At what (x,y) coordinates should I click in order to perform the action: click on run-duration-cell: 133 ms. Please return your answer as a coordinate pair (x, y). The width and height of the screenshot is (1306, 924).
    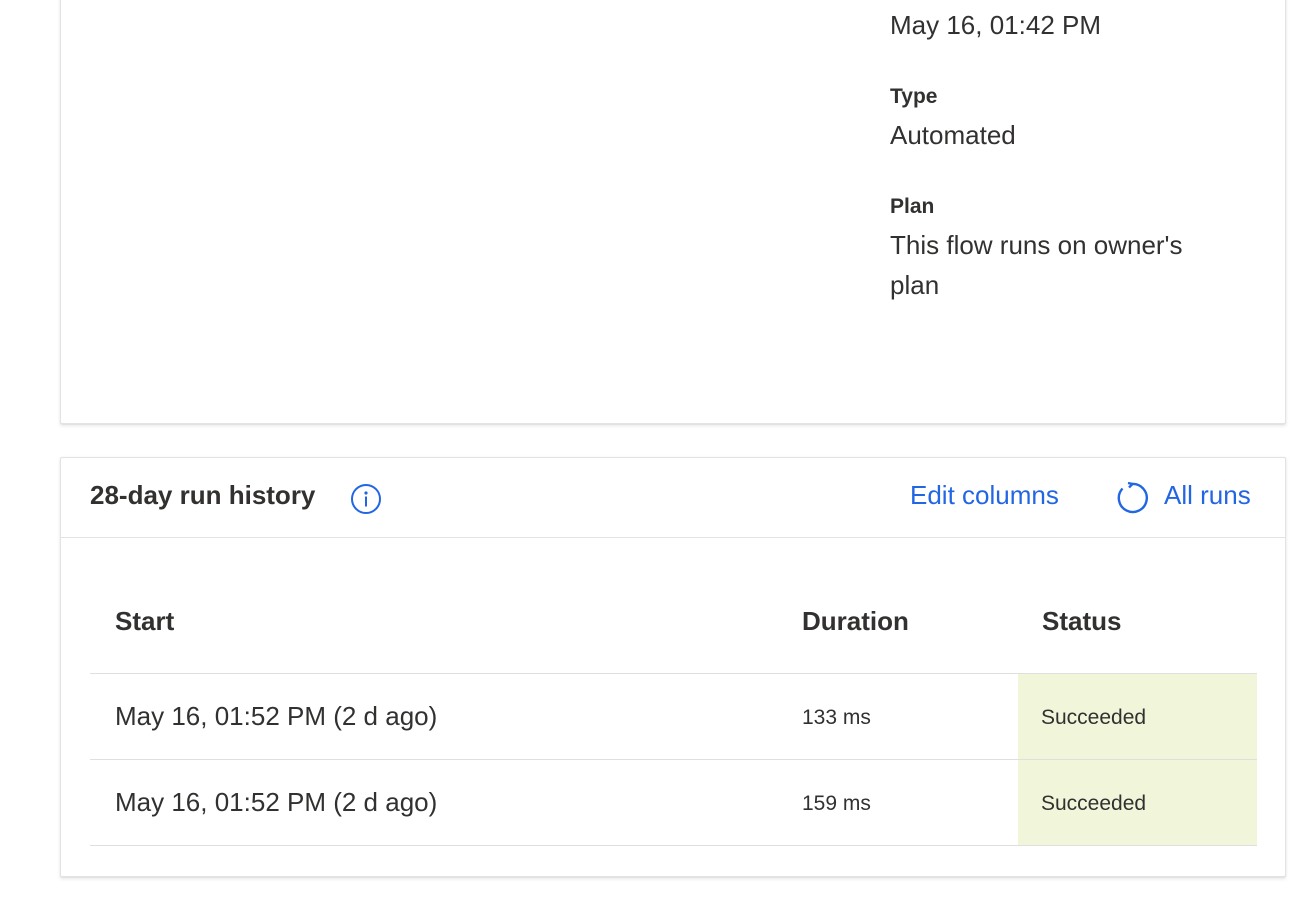
    Looking at the image, I should click on (836, 717).